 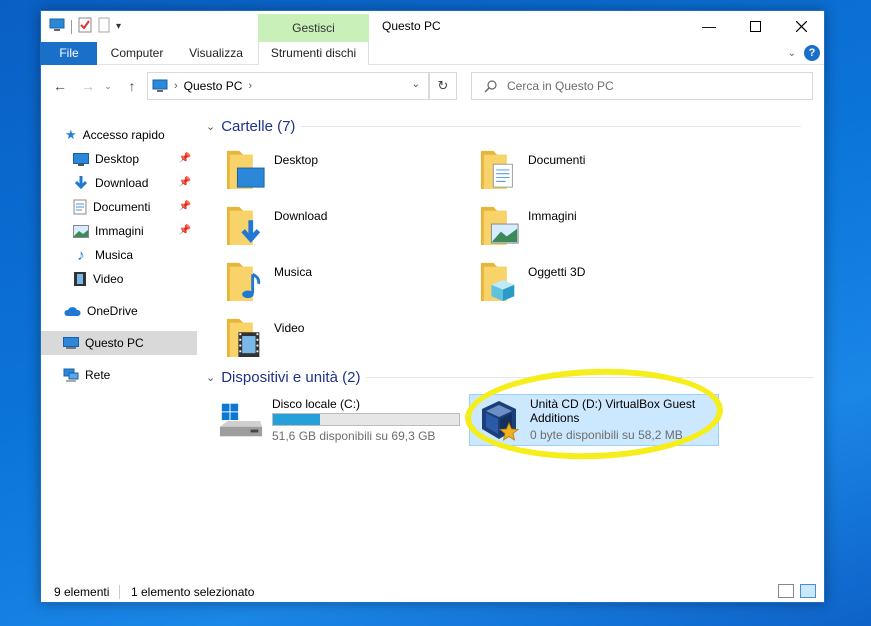 I want to click on folder-label: Download, so click(x=301, y=216).